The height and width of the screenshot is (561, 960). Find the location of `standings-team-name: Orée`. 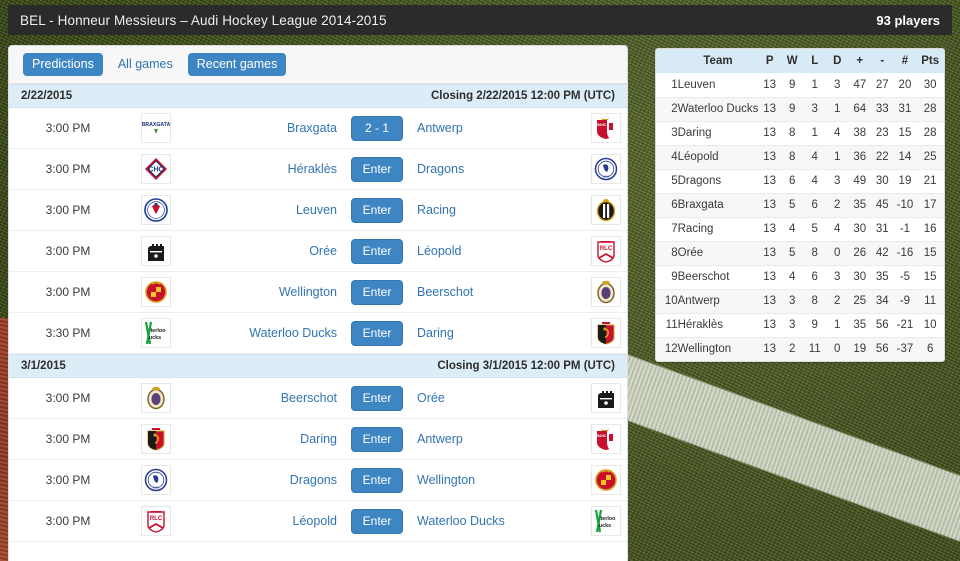

standings-team-name: Orée is located at coordinates (718, 252).